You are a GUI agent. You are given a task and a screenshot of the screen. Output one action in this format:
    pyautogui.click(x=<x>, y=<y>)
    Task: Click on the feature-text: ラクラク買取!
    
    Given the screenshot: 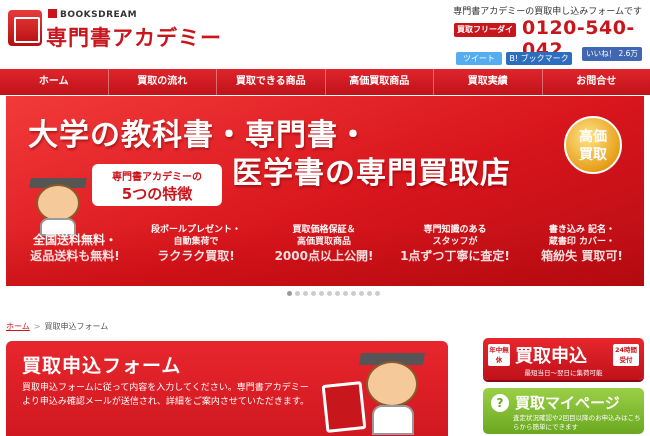 What is the action you would take?
    pyautogui.click(x=196, y=256)
    